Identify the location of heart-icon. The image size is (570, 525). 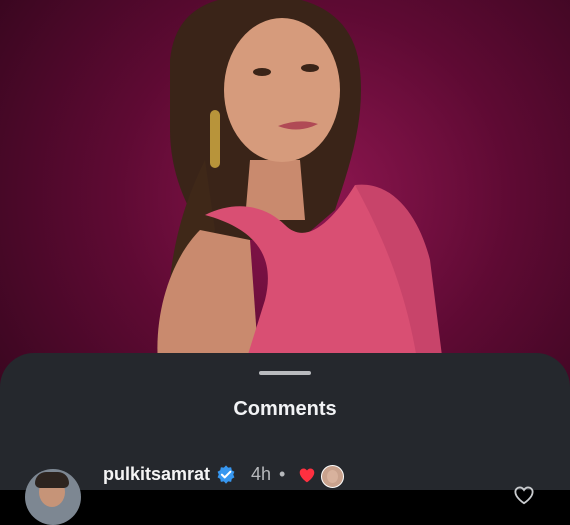
(307, 475).